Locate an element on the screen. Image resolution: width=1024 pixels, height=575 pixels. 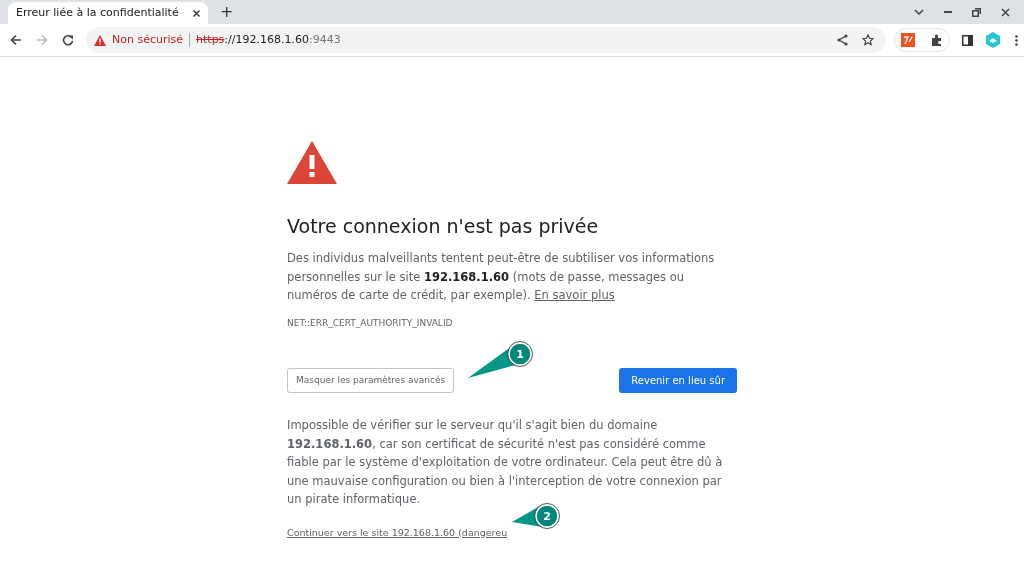
tab-title: Erreur liée à la confidentialité is located at coordinates (97, 12).